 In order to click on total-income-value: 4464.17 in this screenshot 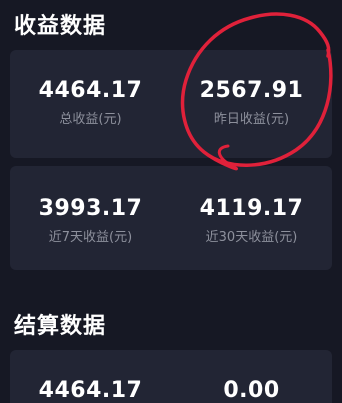, I will do `click(90, 90)`.